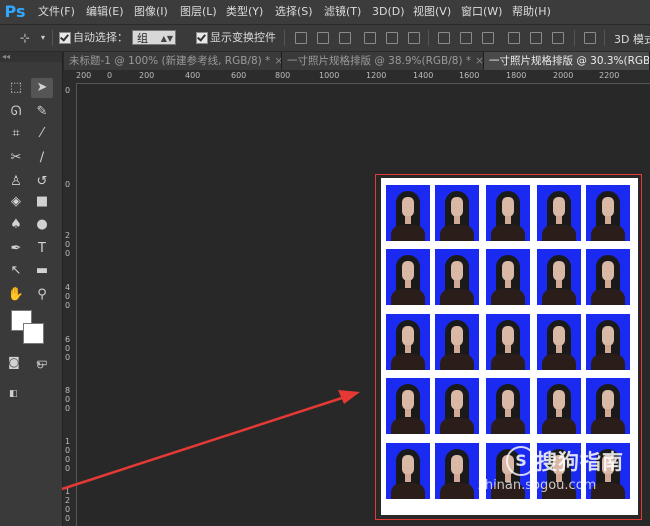 Image resolution: width=650 pixels, height=526 pixels. What do you see at coordinates (514, 38) in the screenshot?
I see `distribute-left-icon` at bounding box center [514, 38].